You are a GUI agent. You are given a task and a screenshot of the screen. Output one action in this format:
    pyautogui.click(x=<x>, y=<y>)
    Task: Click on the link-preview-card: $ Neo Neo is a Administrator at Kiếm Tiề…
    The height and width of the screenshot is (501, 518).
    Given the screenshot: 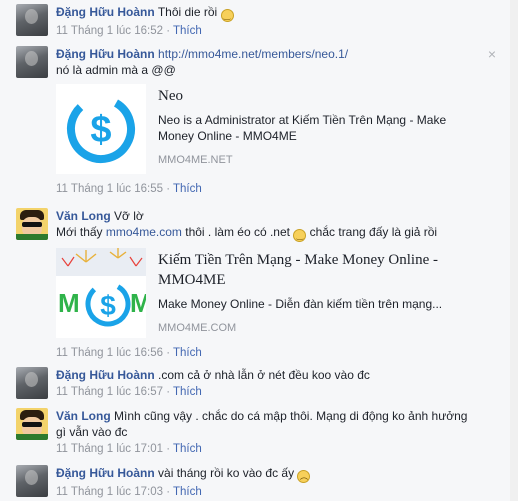 What is the action you would take?
    pyautogui.click(x=256, y=129)
    